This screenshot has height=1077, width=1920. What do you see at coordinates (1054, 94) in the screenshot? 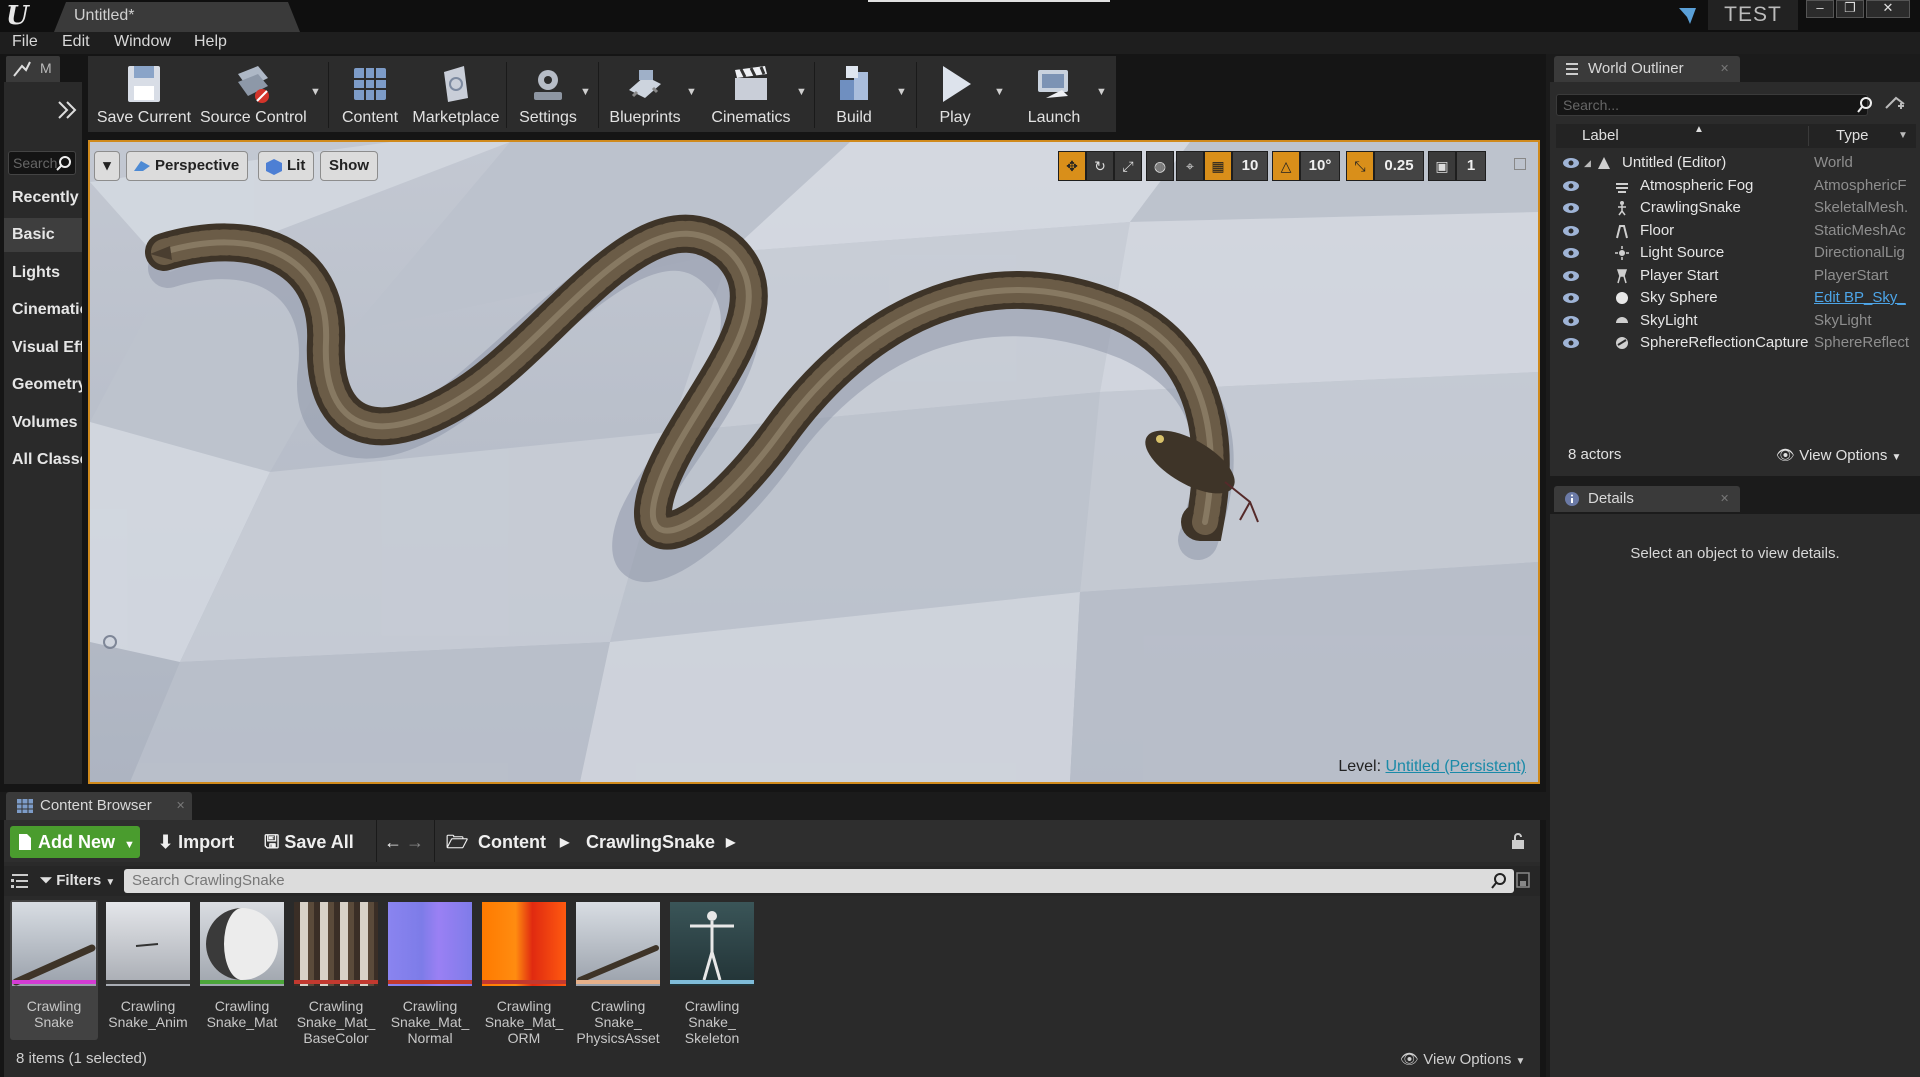
I see `launch-button: Launch` at bounding box center [1054, 94].